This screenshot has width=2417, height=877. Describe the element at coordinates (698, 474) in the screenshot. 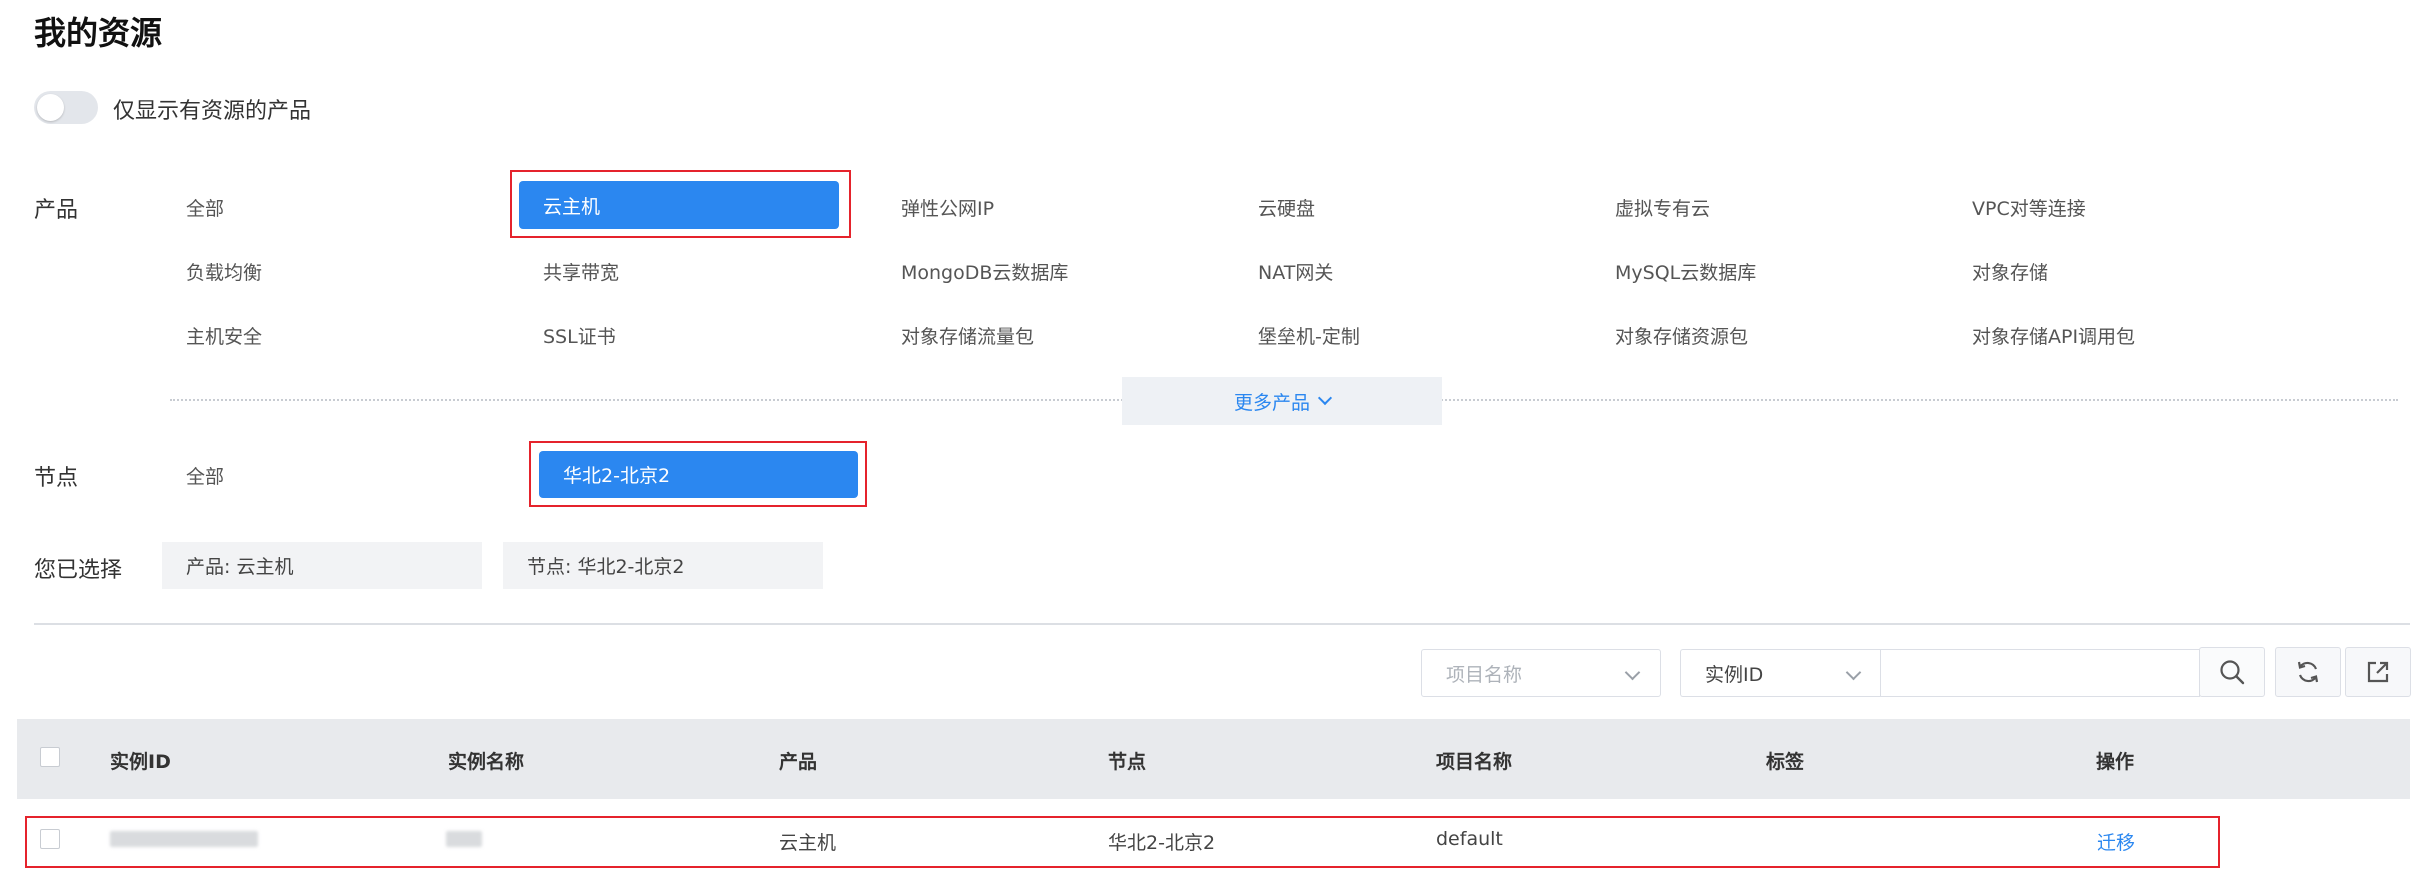

I see `node-option-north-china-beijing2: 华北2-北京2` at that location.